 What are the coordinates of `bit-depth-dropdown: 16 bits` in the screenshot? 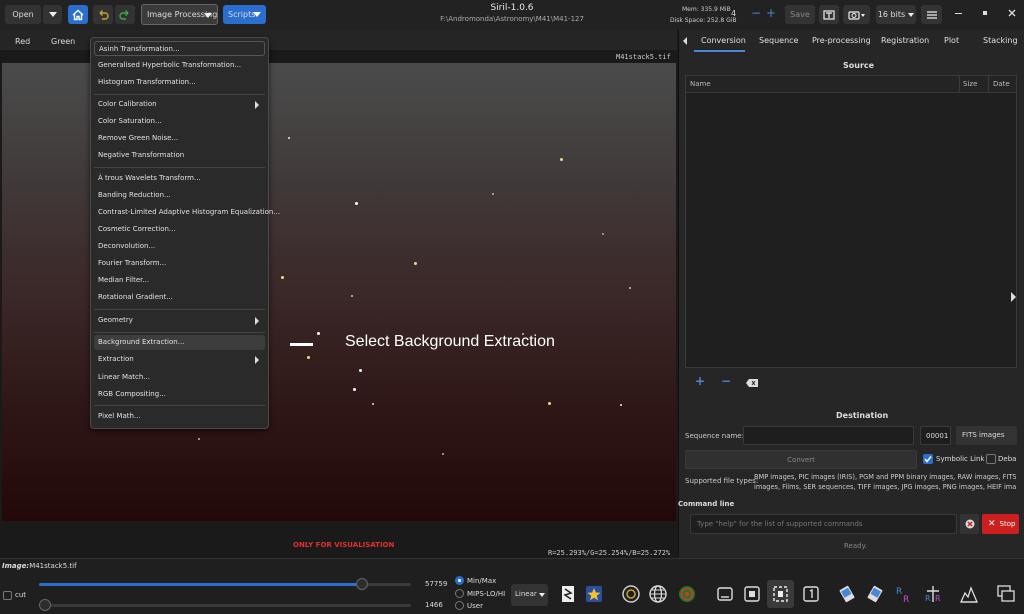 It's located at (896, 14).